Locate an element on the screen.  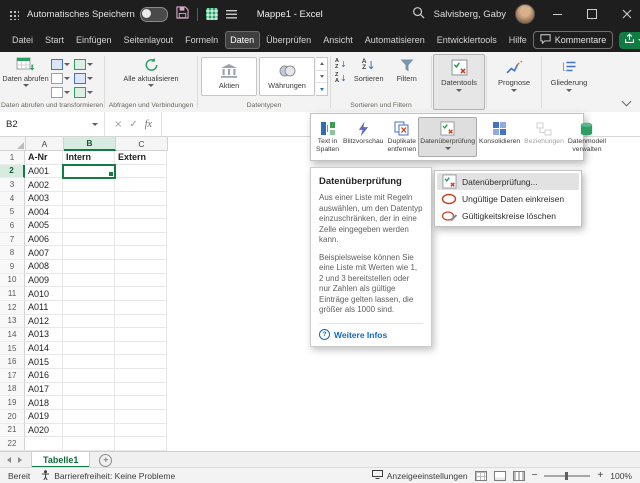
row-header-7: 7 is located at coordinates (12, 239).